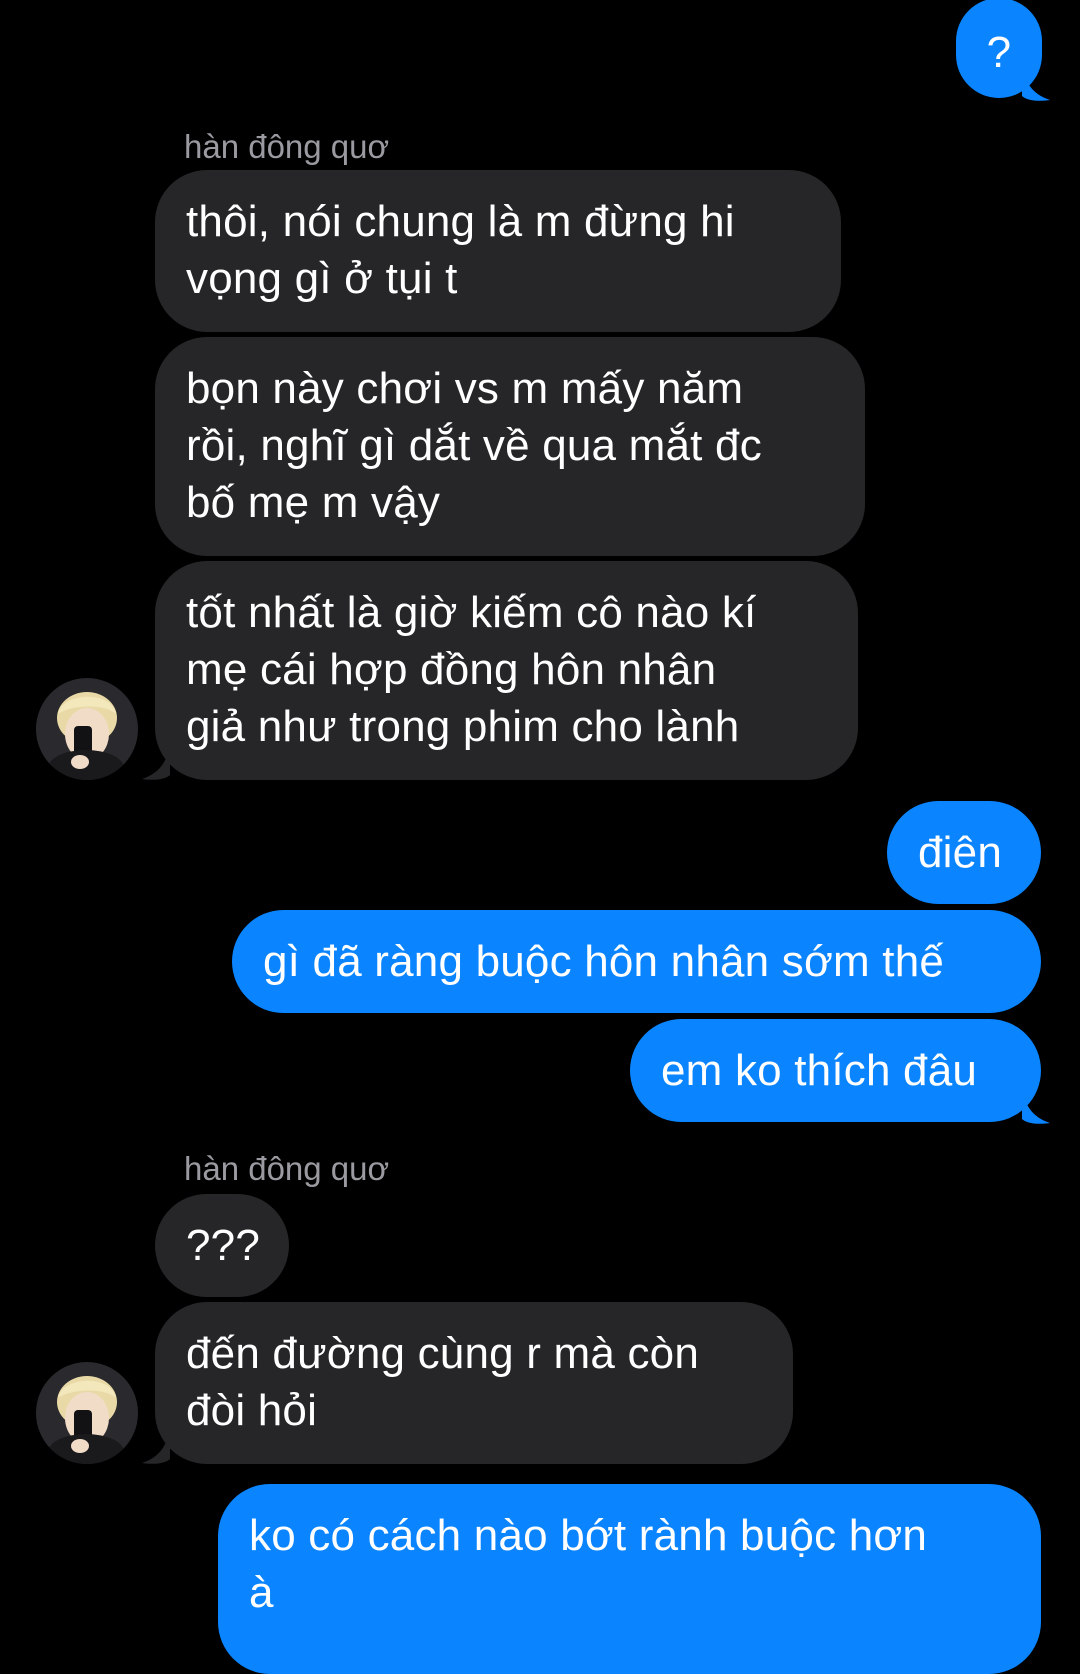  I want to click on message-bubble-outgoing: gì đã ràng buộc hôn nhân sớm thế, so click(636, 961).